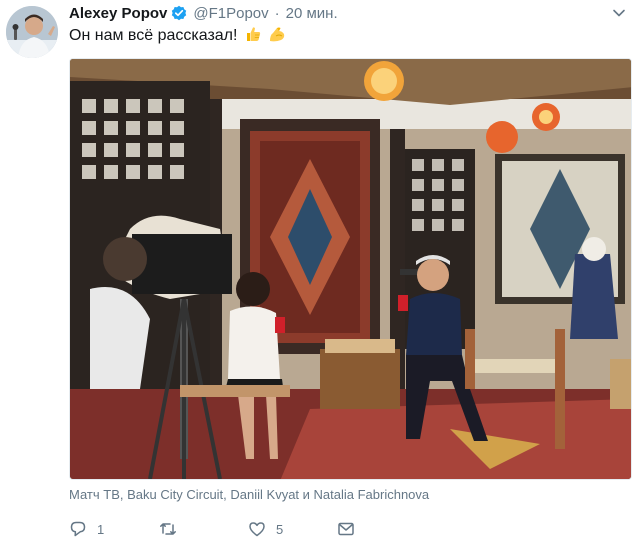  What do you see at coordinates (280, 529) in the screenshot?
I see `like-count: 5` at bounding box center [280, 529].